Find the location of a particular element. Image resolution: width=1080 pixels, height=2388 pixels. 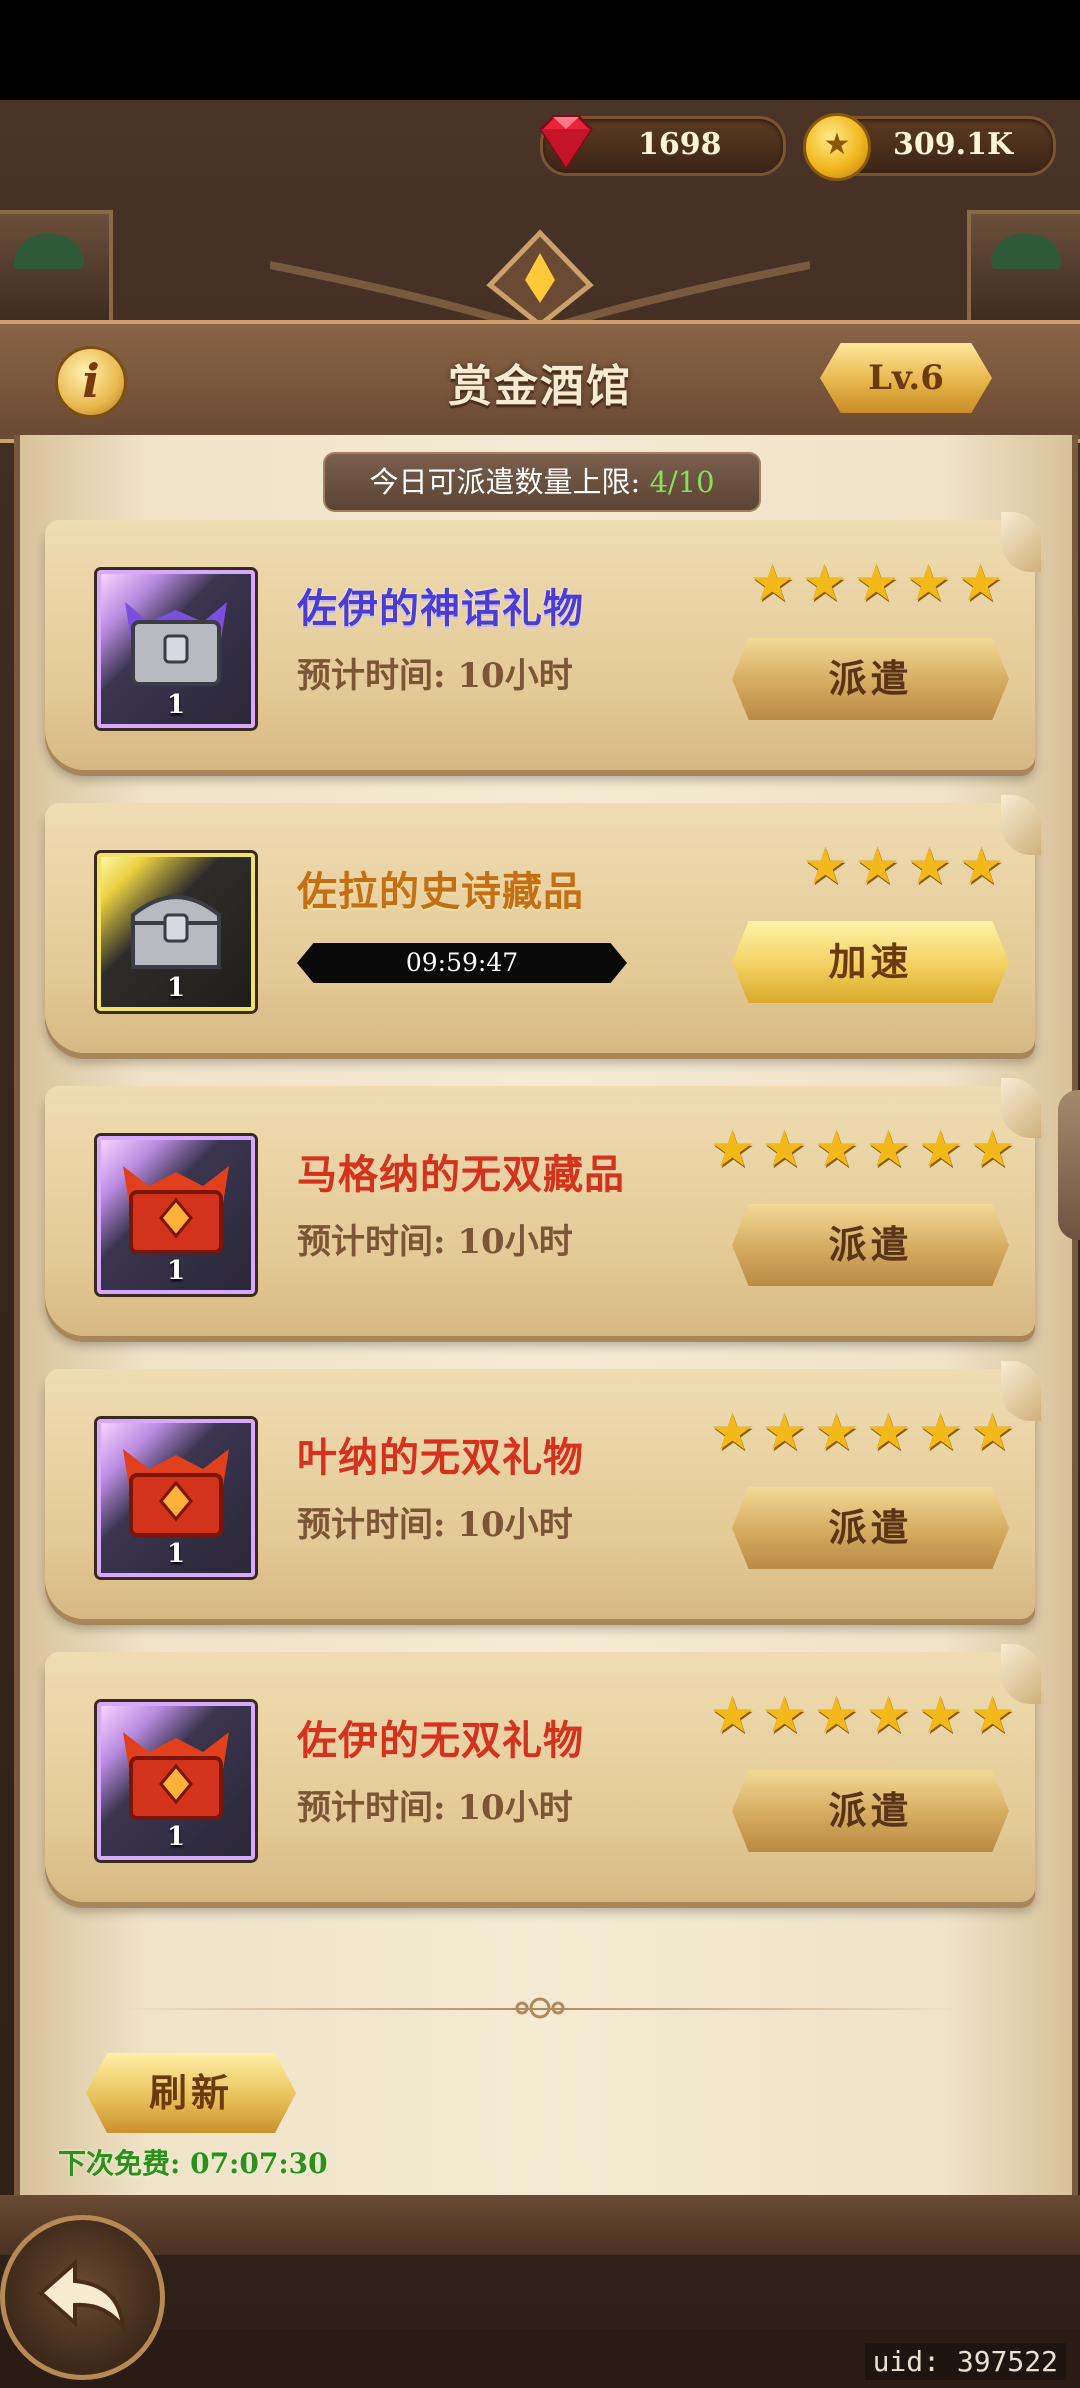

gem-counter: 1698 is located at coordinates (662, 145).